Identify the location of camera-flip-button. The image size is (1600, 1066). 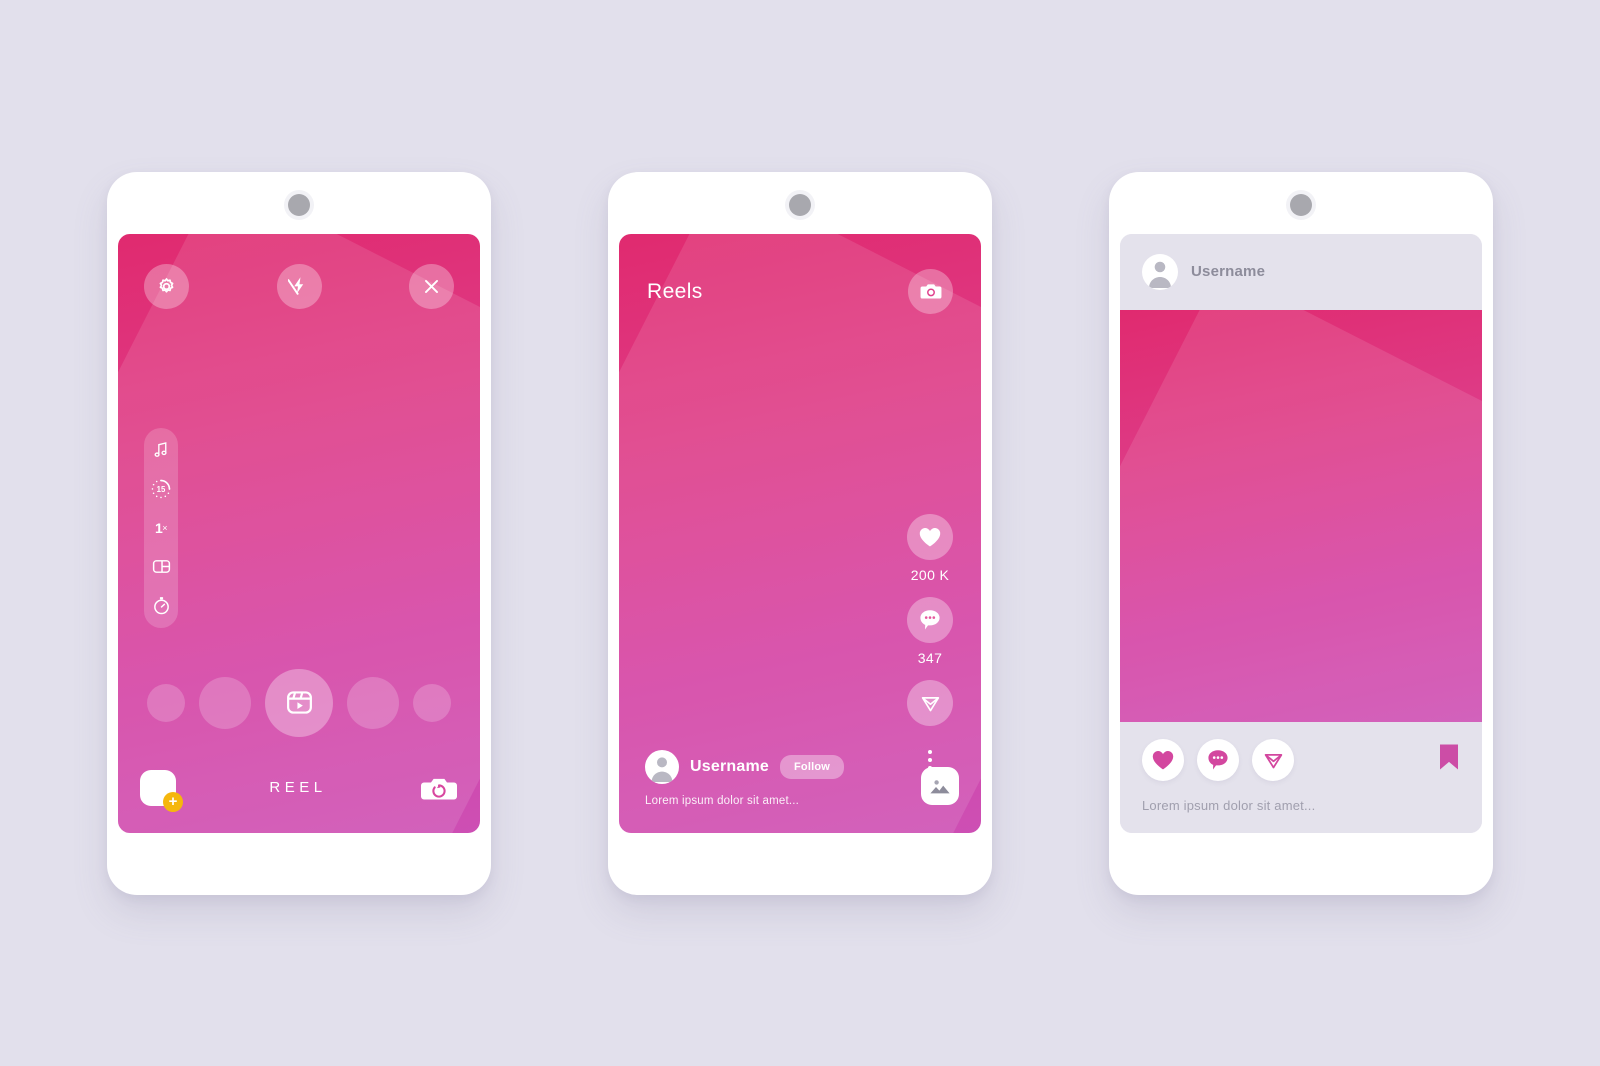
(439, 788).